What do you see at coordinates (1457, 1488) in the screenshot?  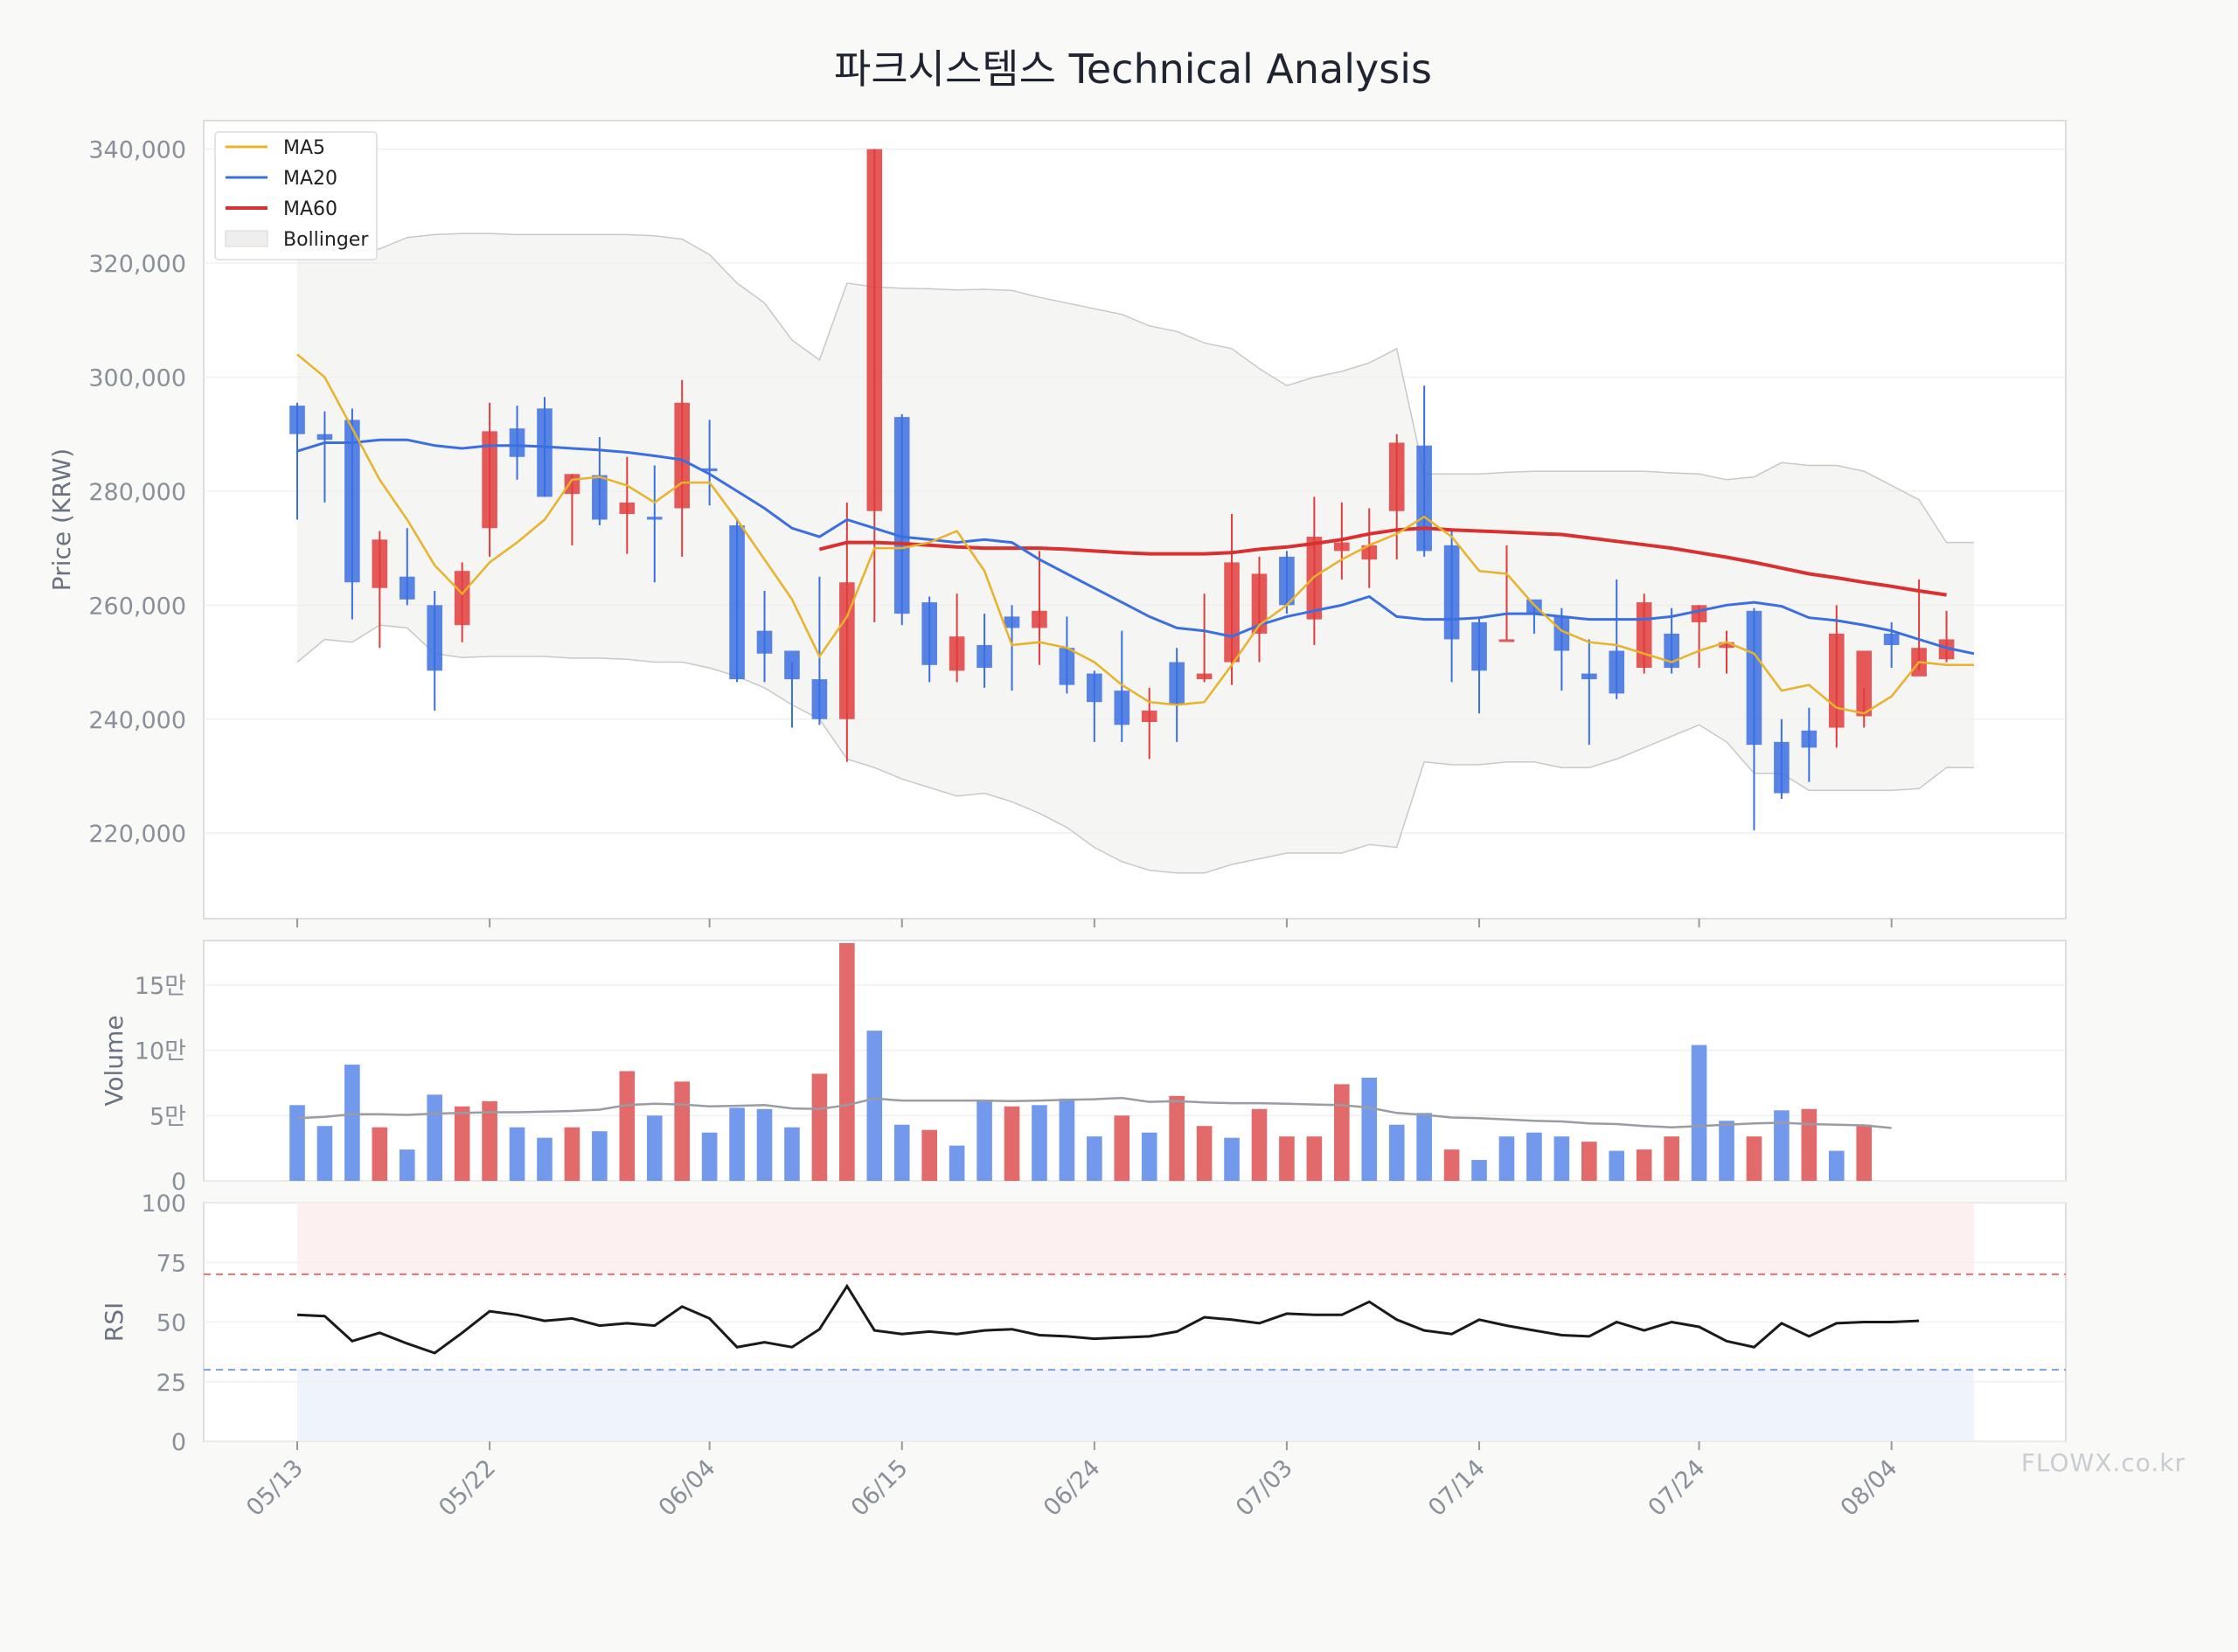 I see `x-tick-label: 07/14` at bounding box center [1457, 1488].